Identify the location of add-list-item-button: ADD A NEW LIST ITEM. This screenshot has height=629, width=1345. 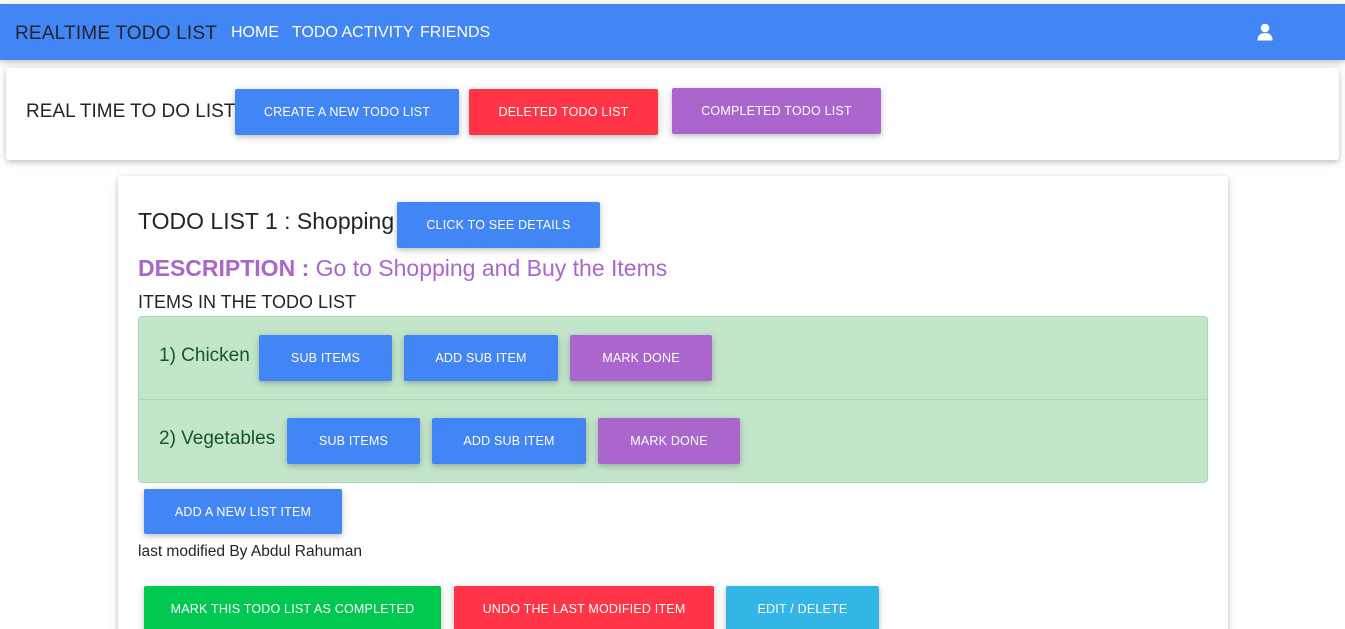
(243, 511).